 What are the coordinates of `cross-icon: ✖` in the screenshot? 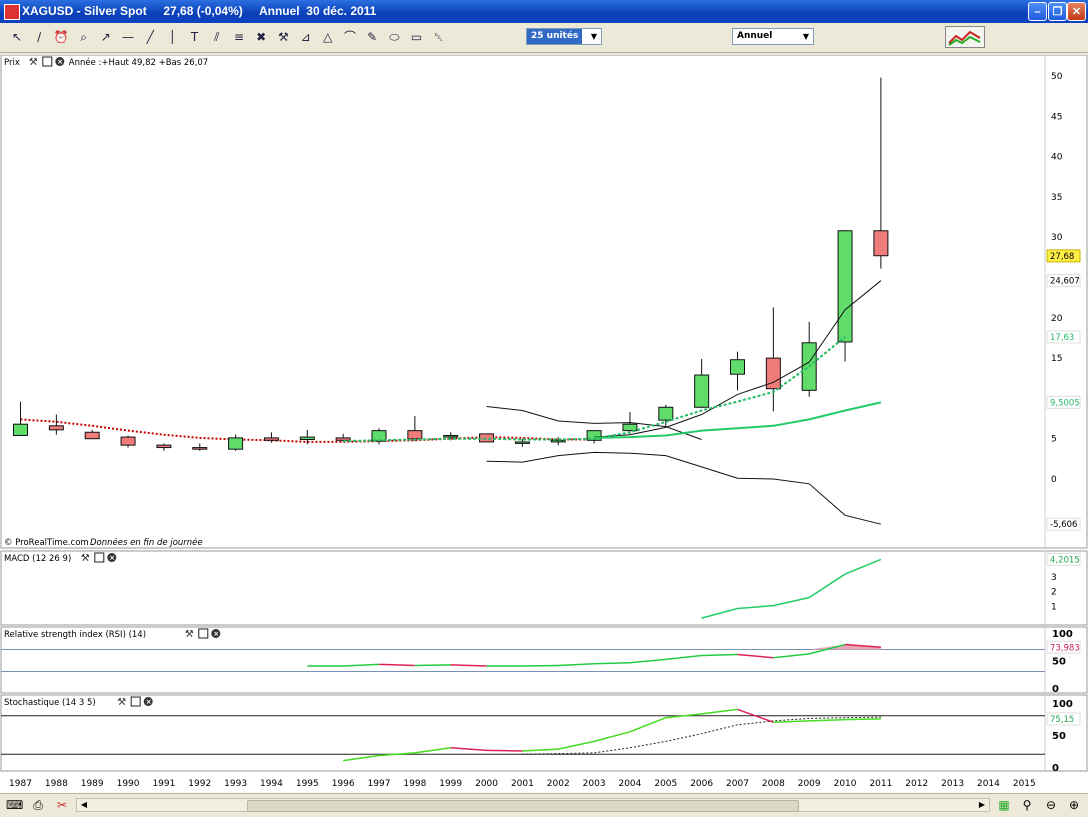 It's located at (261, 37).